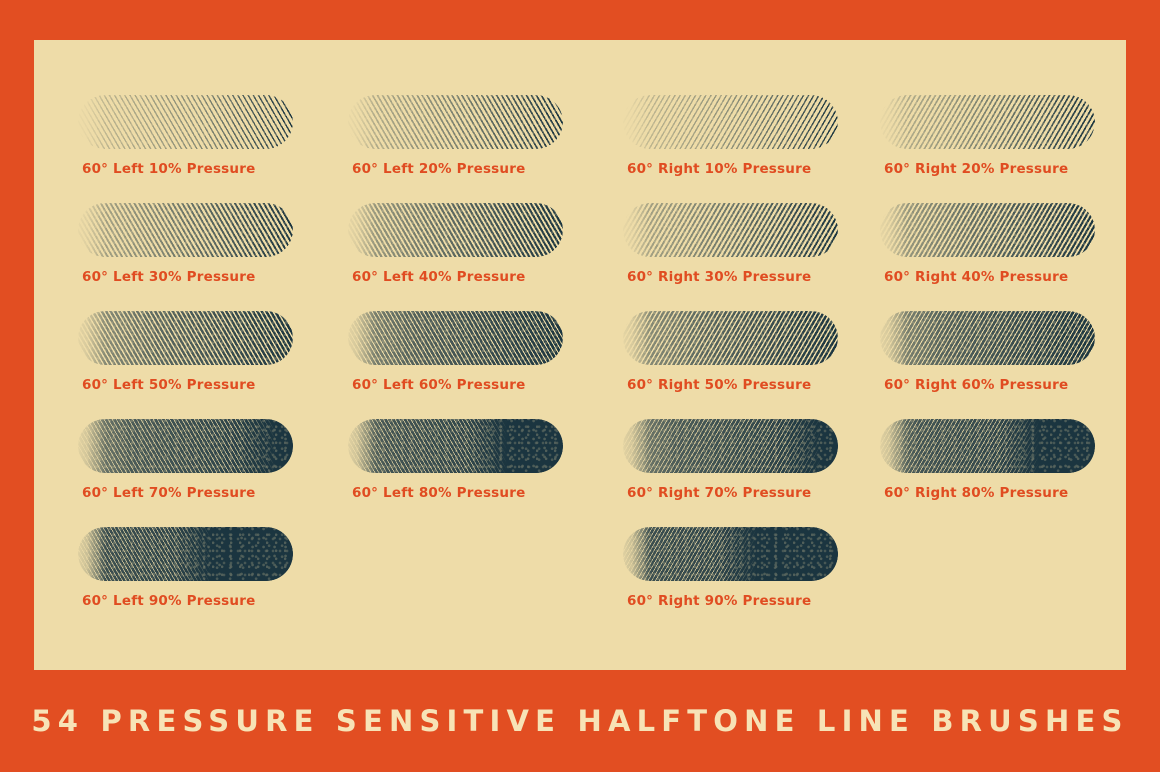 The image size is (1160, 772). What do you see at coordinates (439, 169) in the screenshot?
I see `brush-label: 60° Left 20% Pressure` at bounding box center [439, 169].